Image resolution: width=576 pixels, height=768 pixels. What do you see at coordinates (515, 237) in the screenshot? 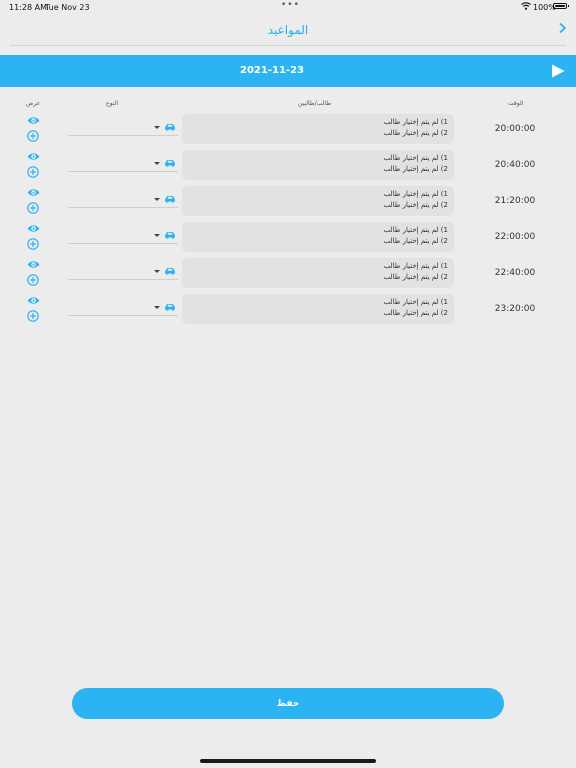
I see `appointment-time: 22:00:00` at bounding box center [515, 237].